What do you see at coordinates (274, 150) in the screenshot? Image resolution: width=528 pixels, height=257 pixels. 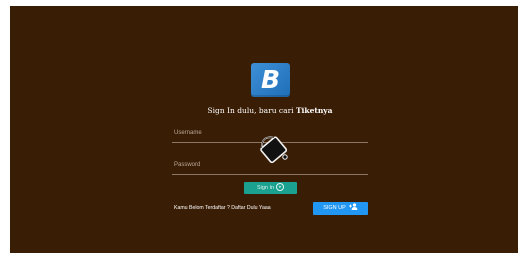 I see `paint-bucket-icon` at bounding box center [274, 150].